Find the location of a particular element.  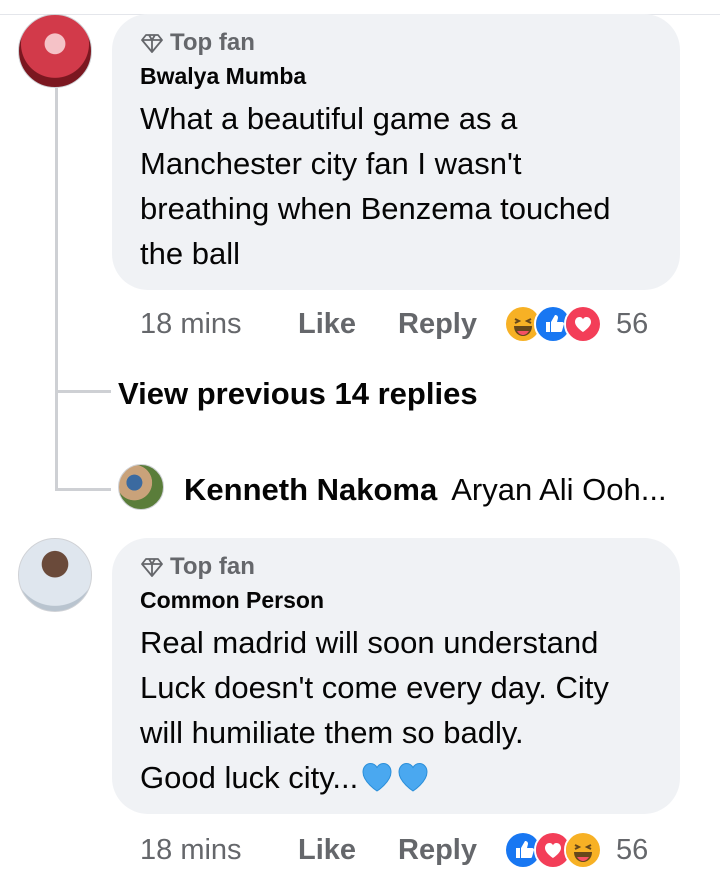

comment-line: Real madrid will soon understand is located at coordinates (369, 642).